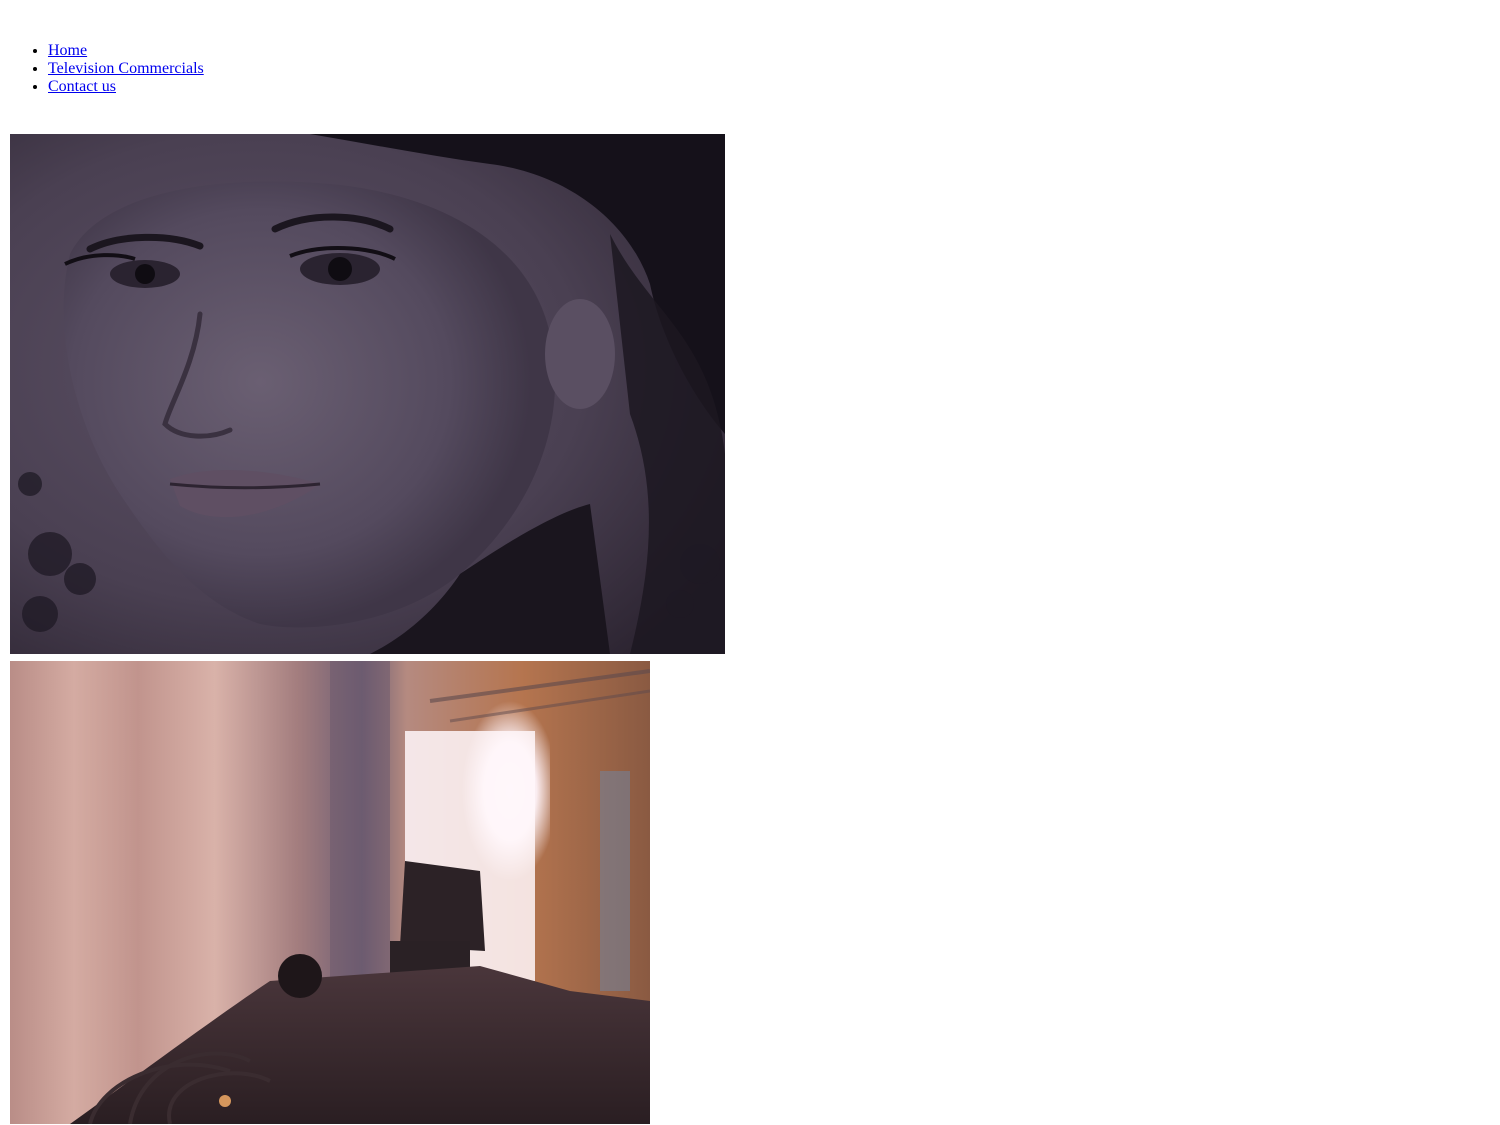  I want to click on nav-item-television-commercials: Television Commercials, so click(126, 69).